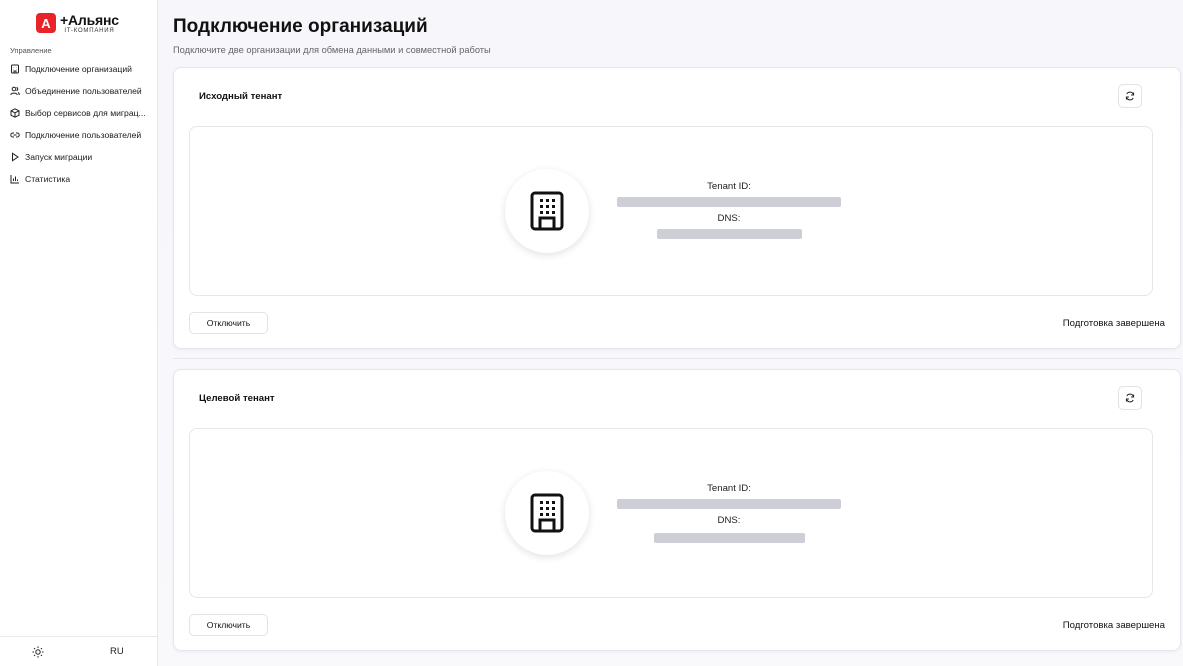 This screenshot has height=666, width=1183. Describe the element at coordinates (15, 157) in the screenshot. I see `play-icon` at that location.